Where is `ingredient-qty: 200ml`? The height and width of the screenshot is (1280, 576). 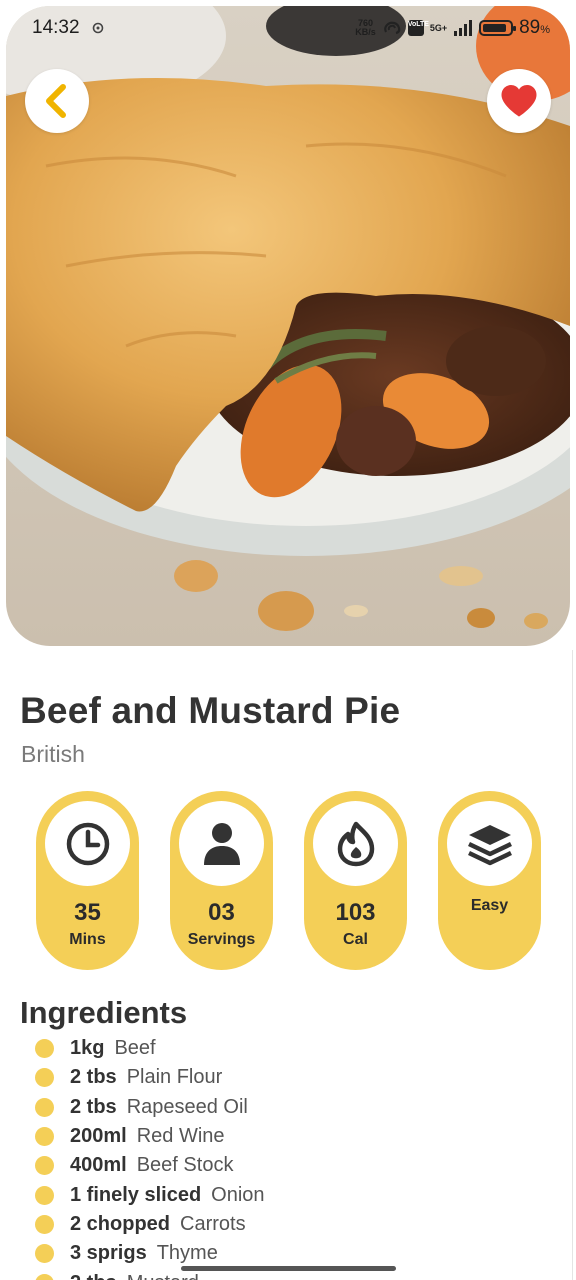
ingredient-qty: 200ml is located at coordinates (98, 1136).